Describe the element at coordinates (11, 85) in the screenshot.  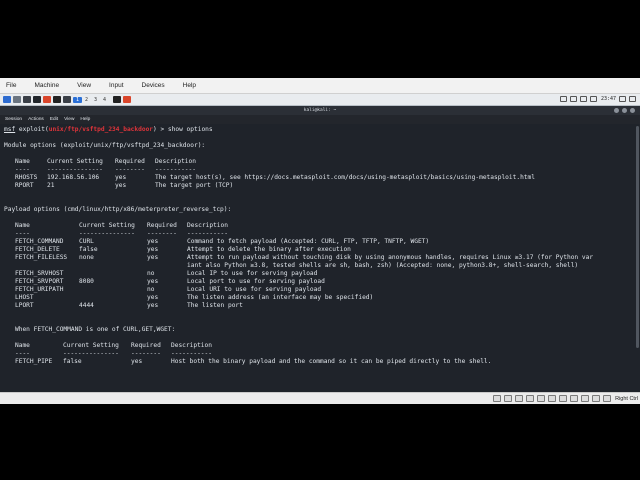
I see `menu-file: File` at that location.